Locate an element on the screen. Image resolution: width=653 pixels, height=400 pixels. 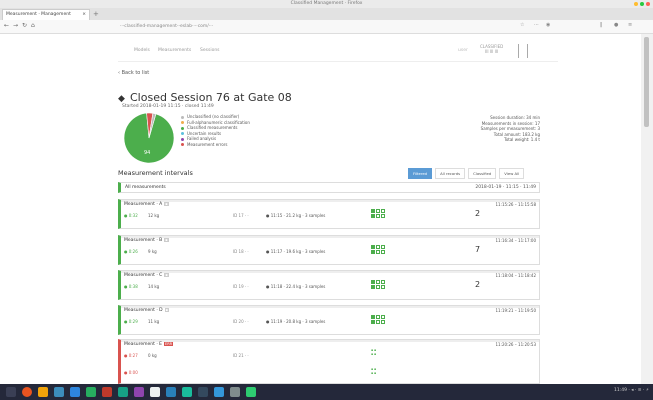
page-actions-icon: ⋯ is located at coordinates (536, 25).